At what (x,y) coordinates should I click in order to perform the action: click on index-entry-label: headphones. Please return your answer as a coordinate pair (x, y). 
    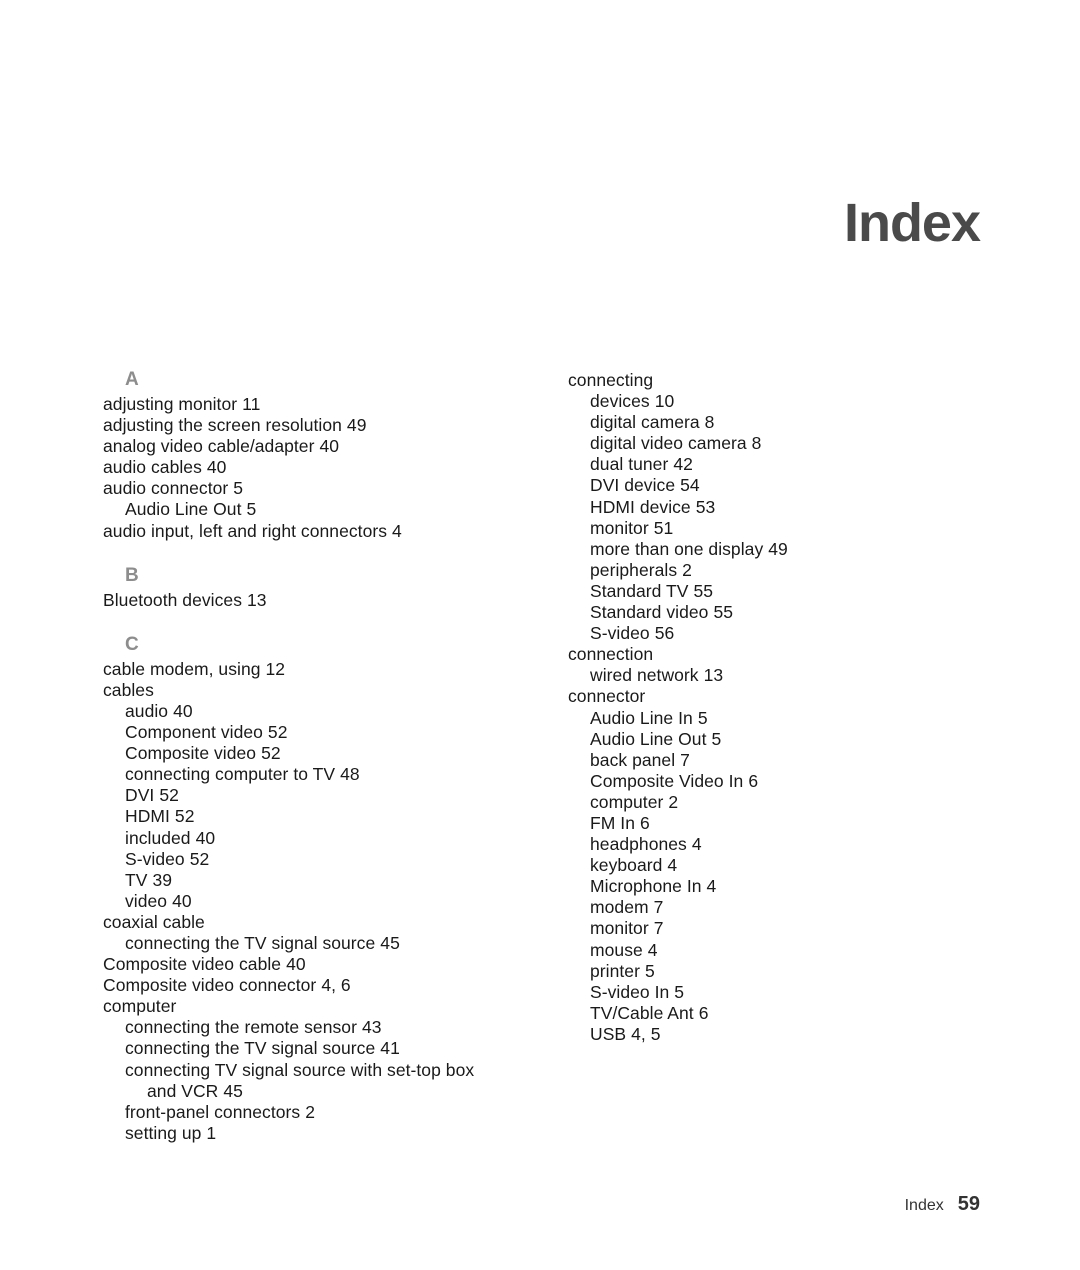
    Looking at the image, I should click on (638, 844).